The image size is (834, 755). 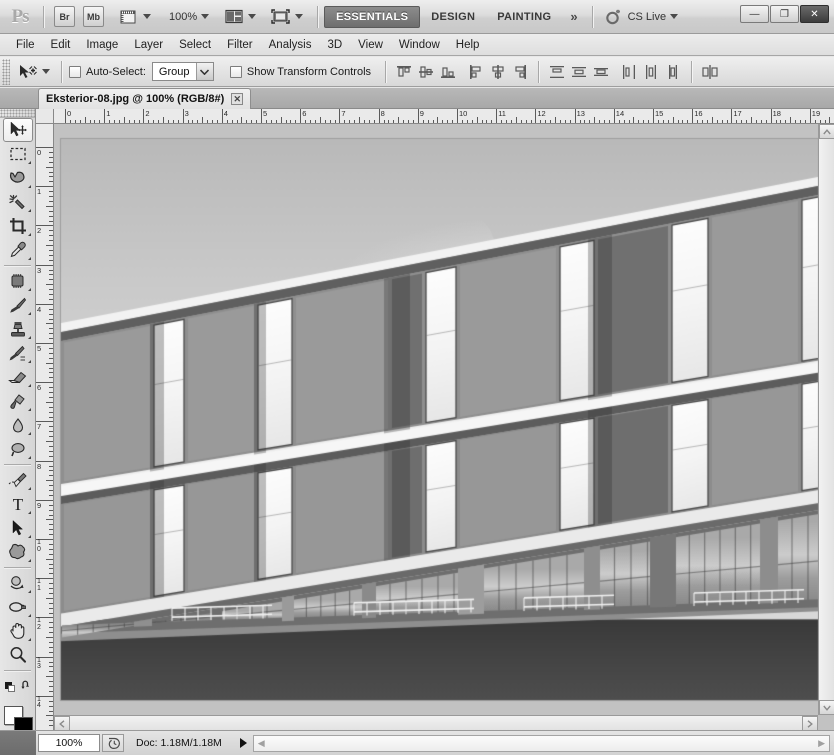 What do you see at coordinates (579, 72) in the screenshot?
I see `distribute-vertical-centers-icon` at bounding box center [579, 72].